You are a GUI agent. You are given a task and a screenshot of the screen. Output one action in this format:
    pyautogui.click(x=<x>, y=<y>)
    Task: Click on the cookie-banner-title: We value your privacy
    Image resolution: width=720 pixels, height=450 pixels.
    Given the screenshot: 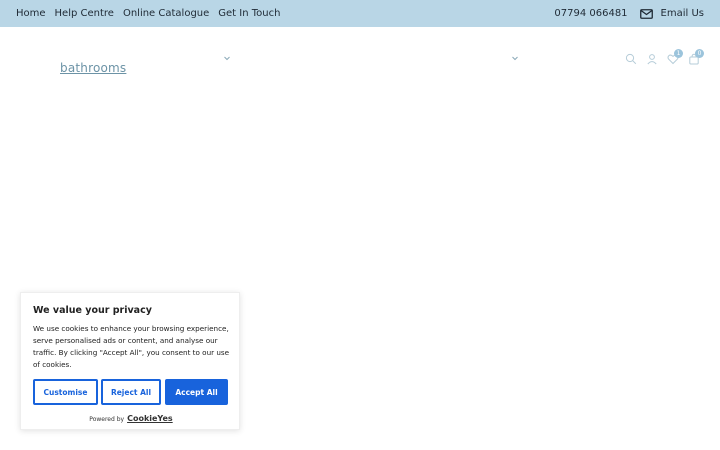 What is the action you would take?
    pyautogui.click(x=92, y=310)
    